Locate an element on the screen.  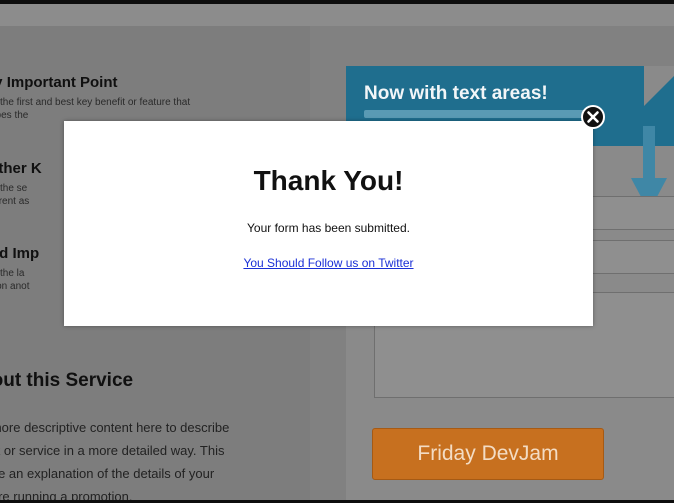
point-text-2a: is is the se is located at coordinates (14, 188).